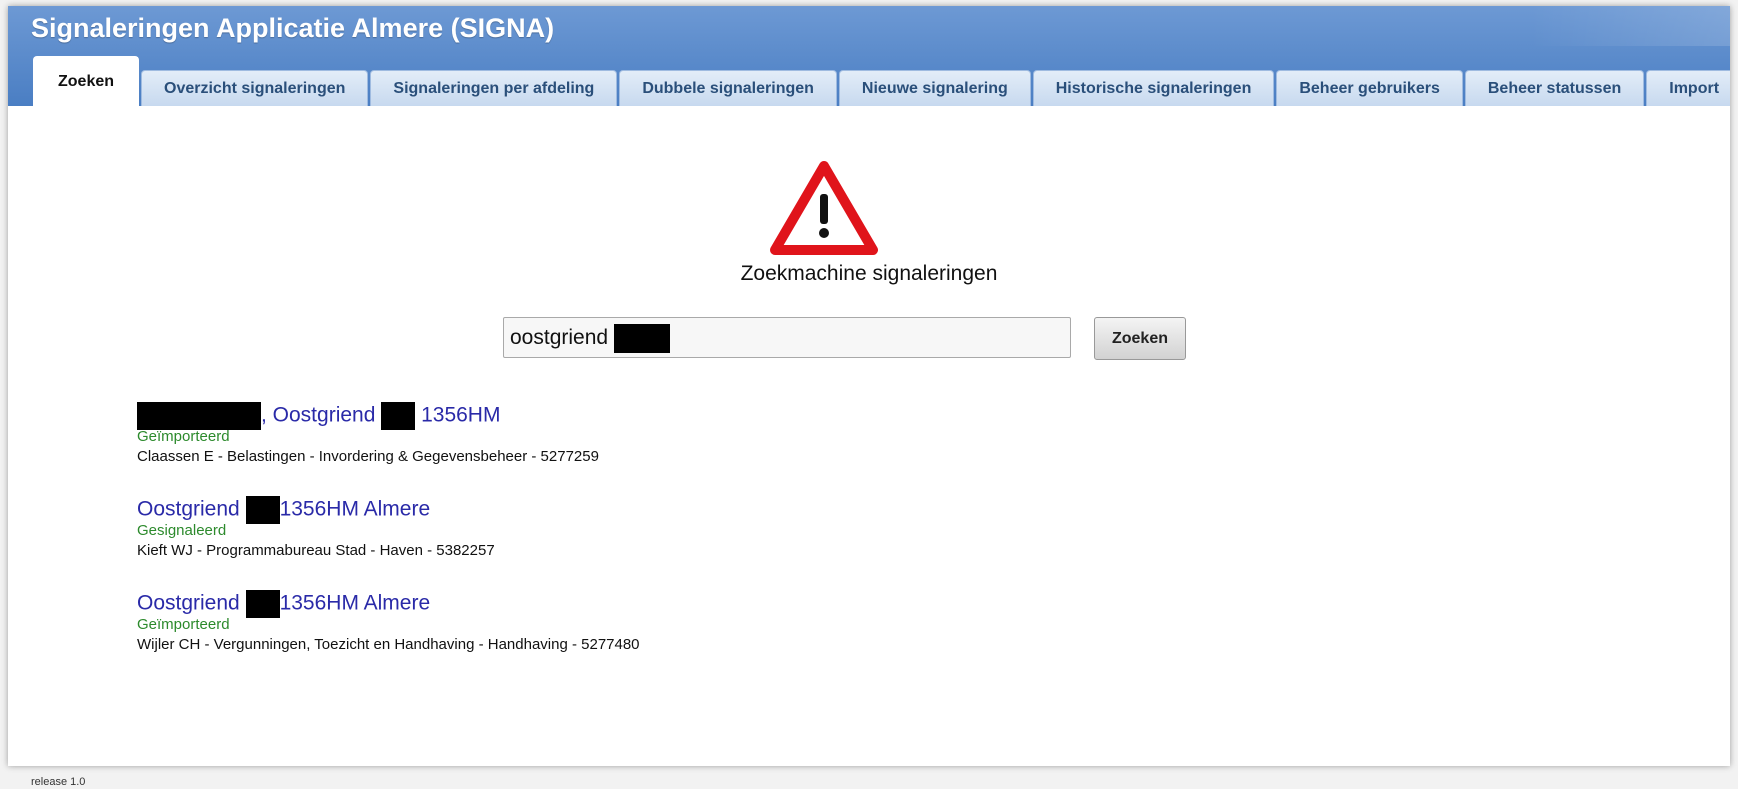 Image resolution: width=1738 pixels, height=789 pixels. What do you see at coordinates (1630, 26) in the screenshot?
I see `header-decoration` at bounding box center [1630, 26].